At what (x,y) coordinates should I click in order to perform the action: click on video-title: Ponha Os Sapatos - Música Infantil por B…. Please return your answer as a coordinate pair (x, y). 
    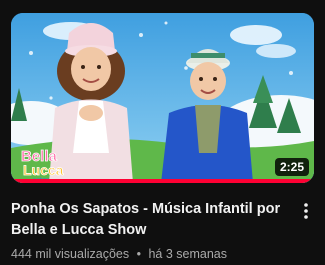
    Looking at the image, I should click on (151, 220).